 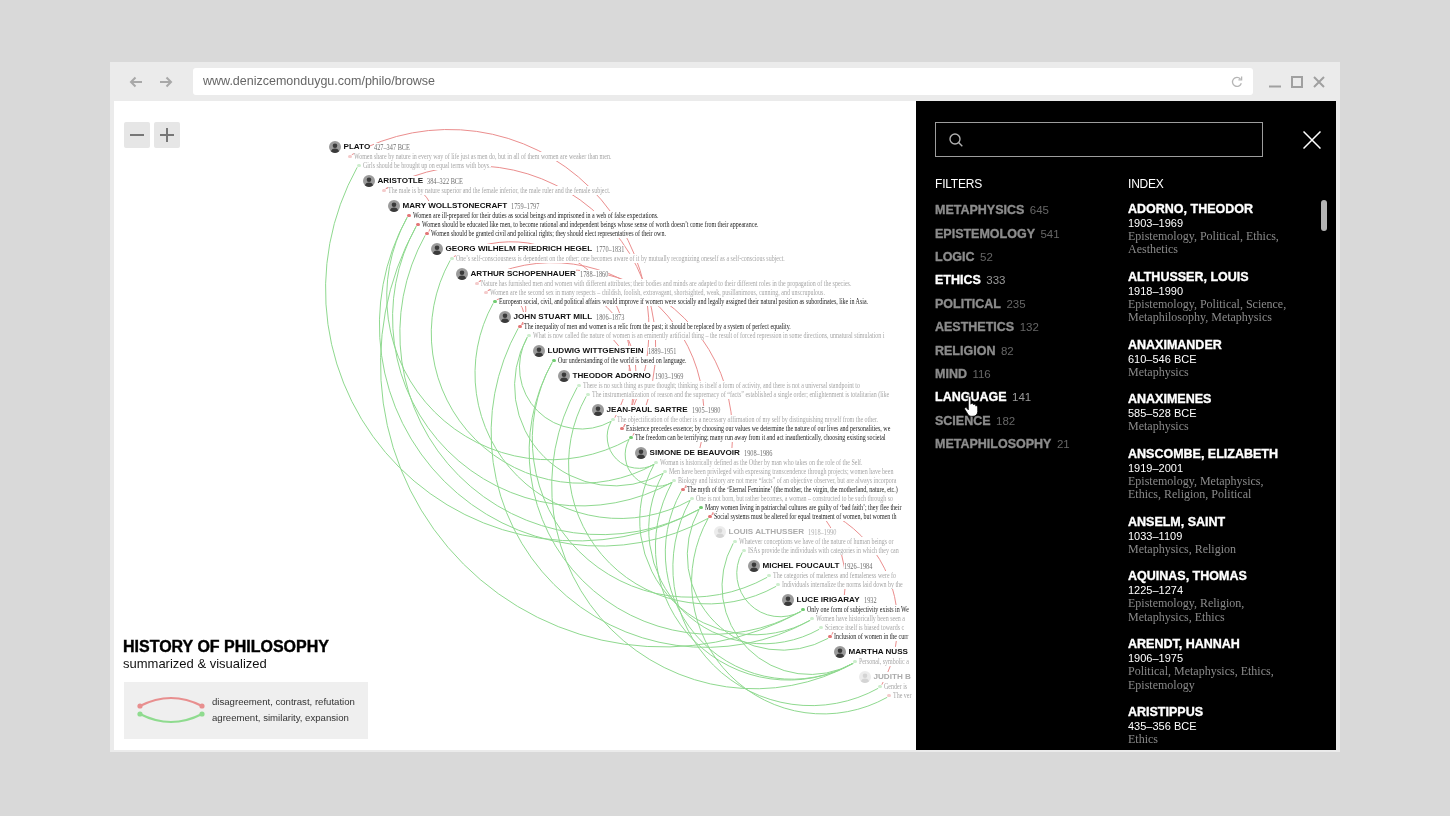 I want to click on plus-icon, so click(x=167, y=135).